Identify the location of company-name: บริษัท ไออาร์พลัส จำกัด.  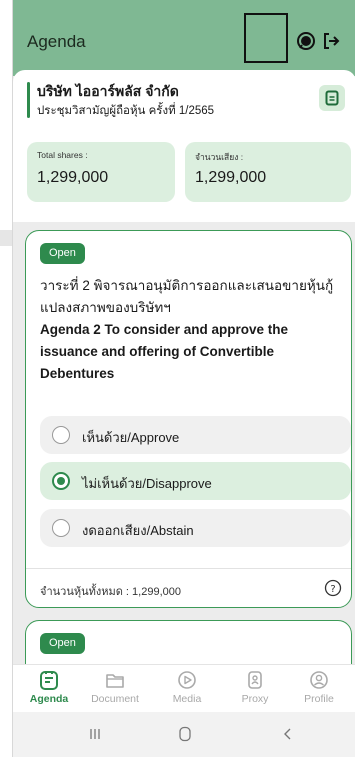
(108, 91).